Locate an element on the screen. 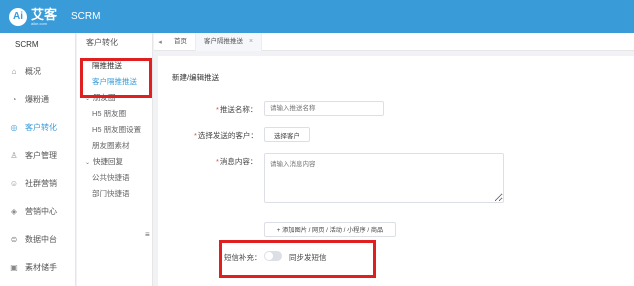  sidebar-item-label: 社群营销 is located at coordinates (41, 183).